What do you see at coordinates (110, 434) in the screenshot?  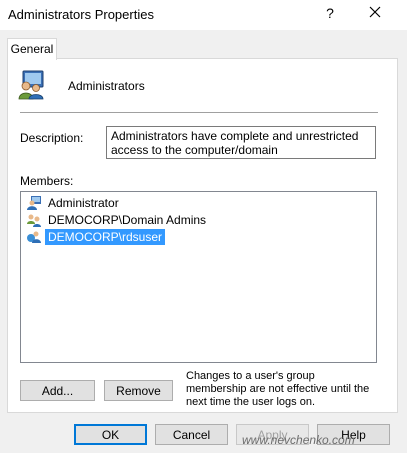 I see `ok-button: OK` at bounding box center [110, 434].